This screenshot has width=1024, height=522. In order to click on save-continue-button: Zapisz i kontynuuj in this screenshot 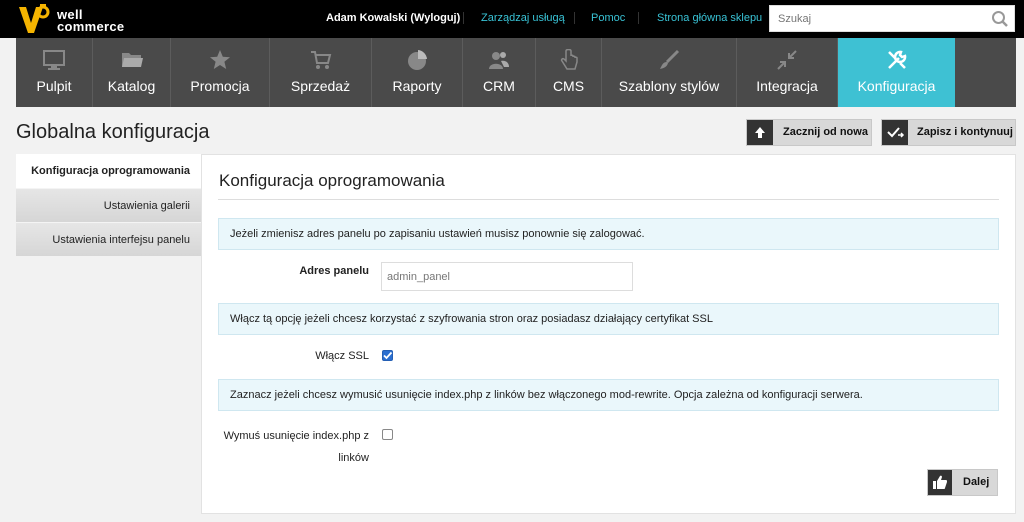, I will do `click(948, 132)`.